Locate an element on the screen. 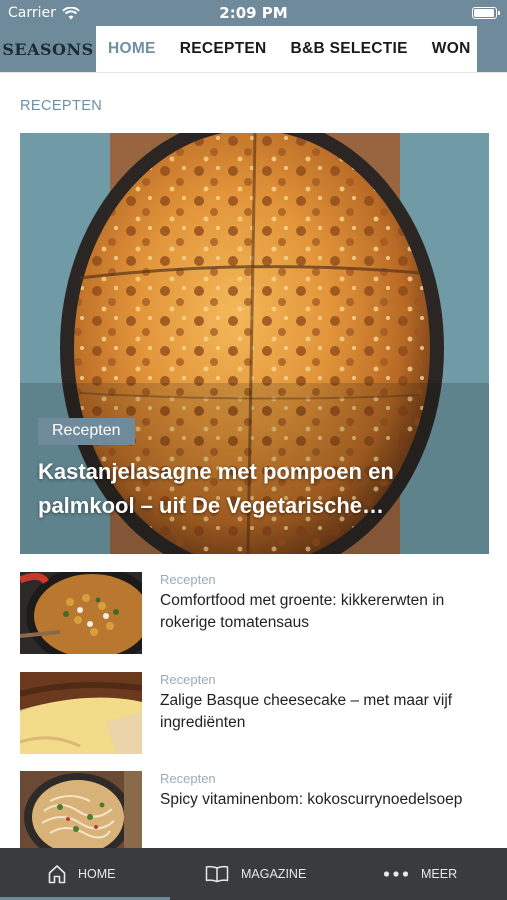 The width and height of the screenshot is (507, 900). tabbar-meer: MEER is located at coordinates (438, 874).